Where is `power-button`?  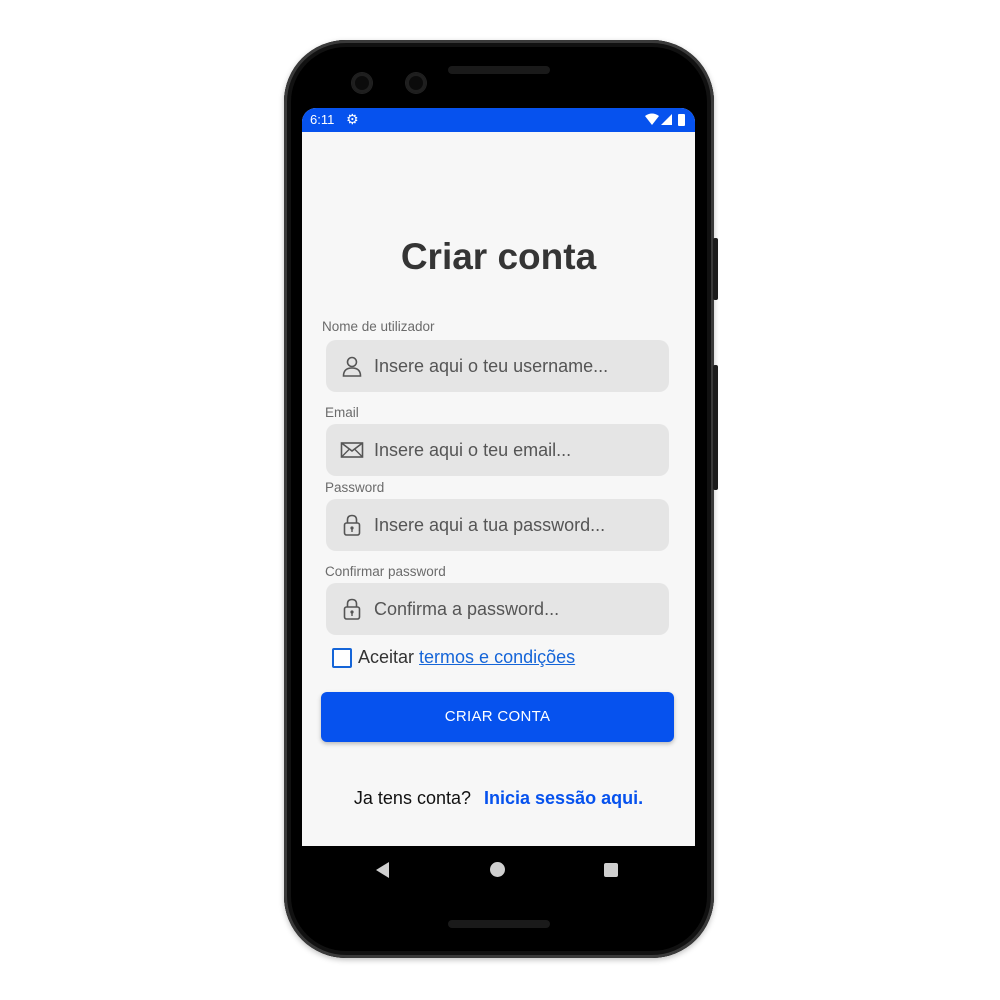
power-button is located at coordinates (715, 427).